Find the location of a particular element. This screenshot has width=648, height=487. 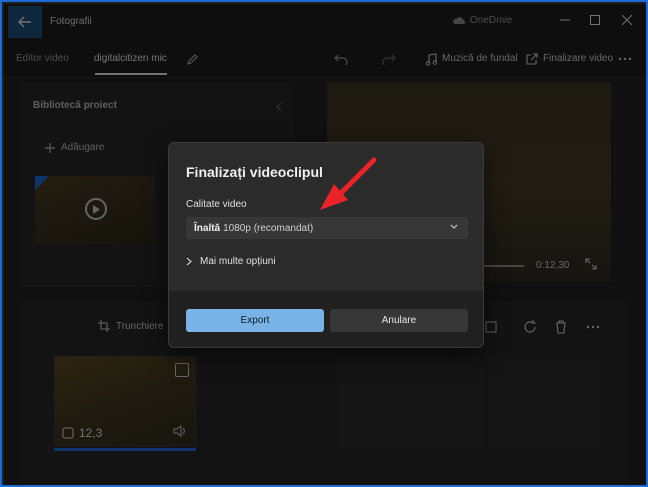

quality-resolution: 1080p (recomandat) is located at coordinates (268, 228).